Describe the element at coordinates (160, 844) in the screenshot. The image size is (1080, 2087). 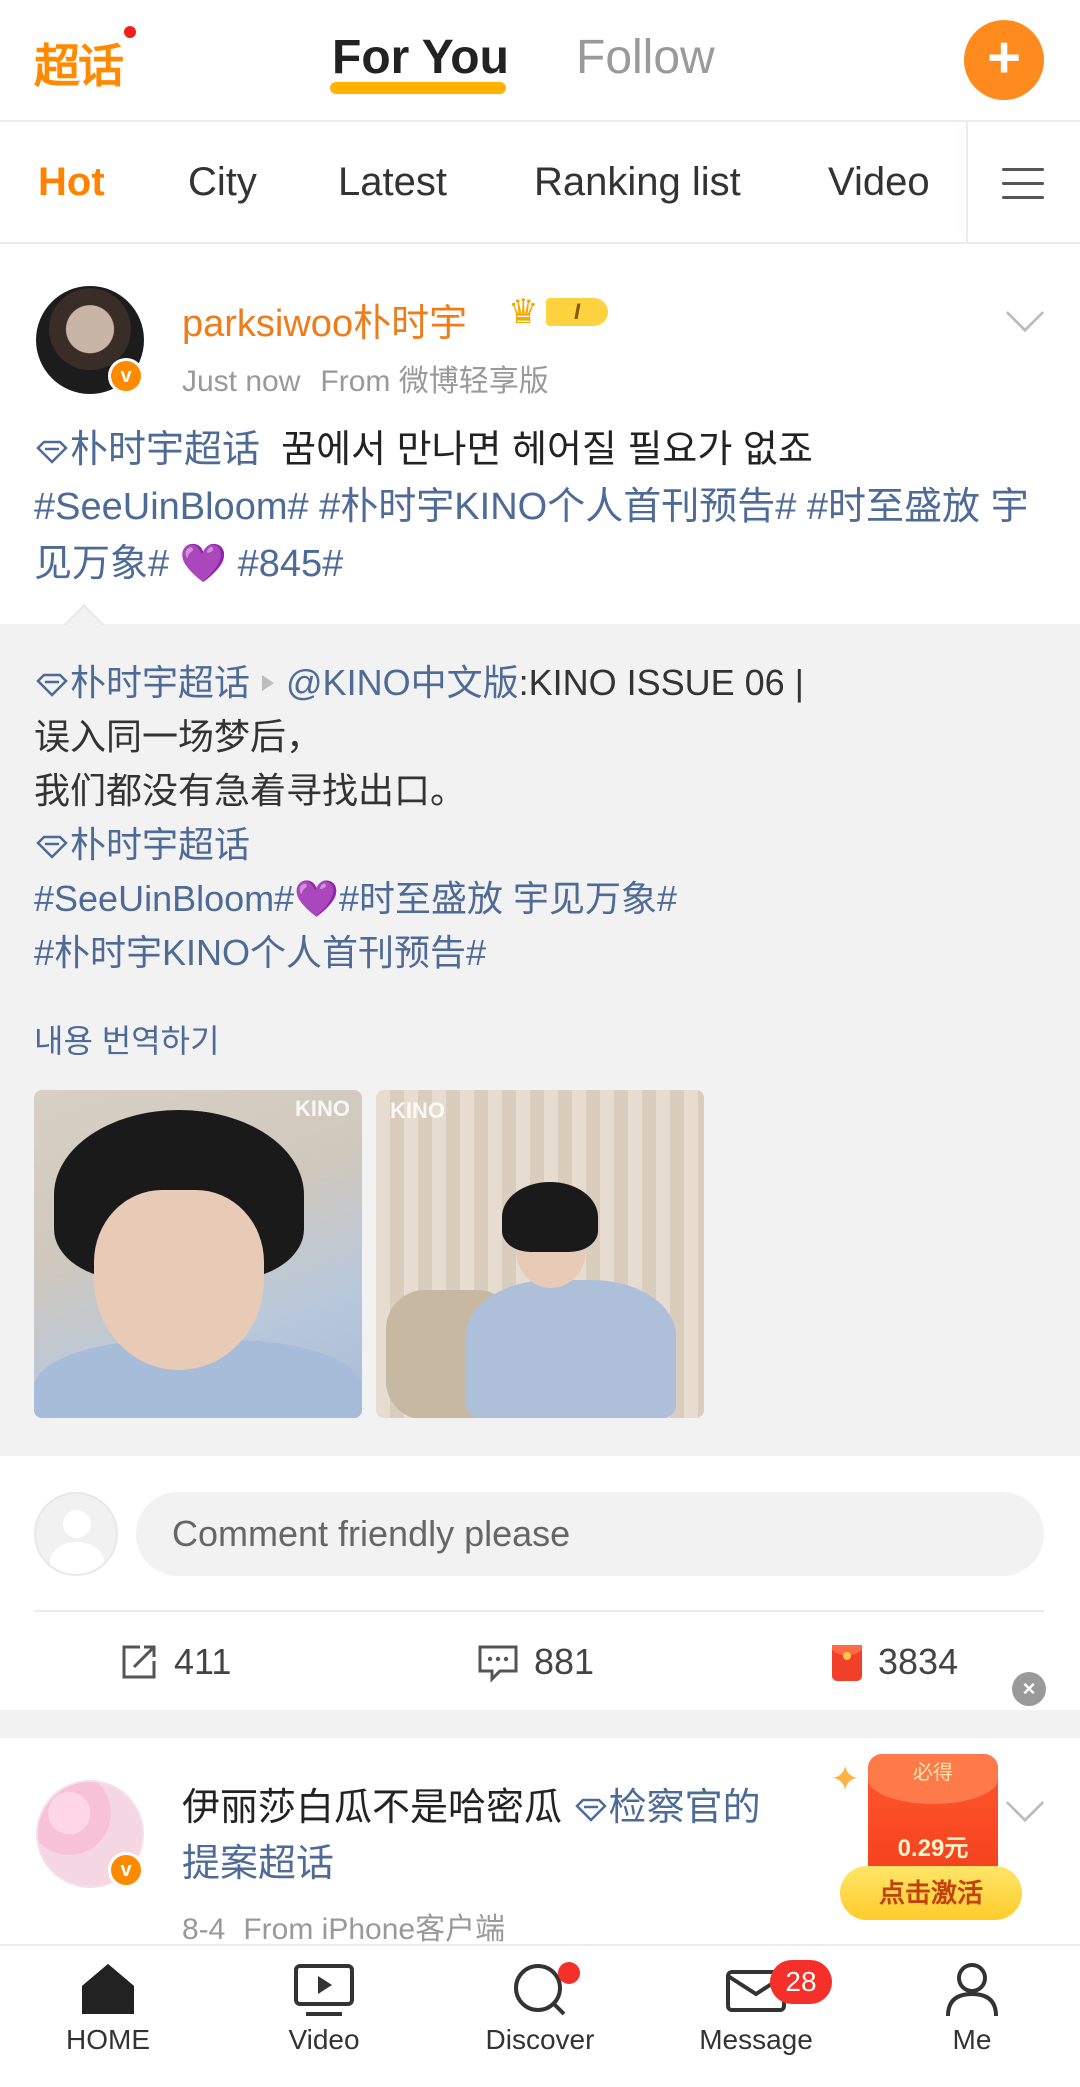
I see `repost-super-topic-text-2: 朴时宇超话` at that location.